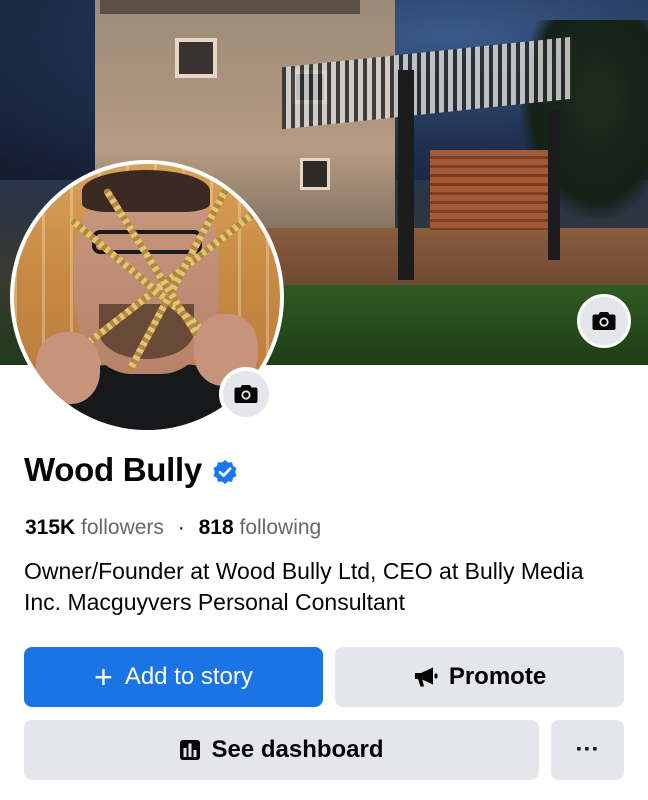 Image resolution: width=648 pixels, height=800 pixels. I want to click on add-to-story-label: Add to story, so click(188, 676).